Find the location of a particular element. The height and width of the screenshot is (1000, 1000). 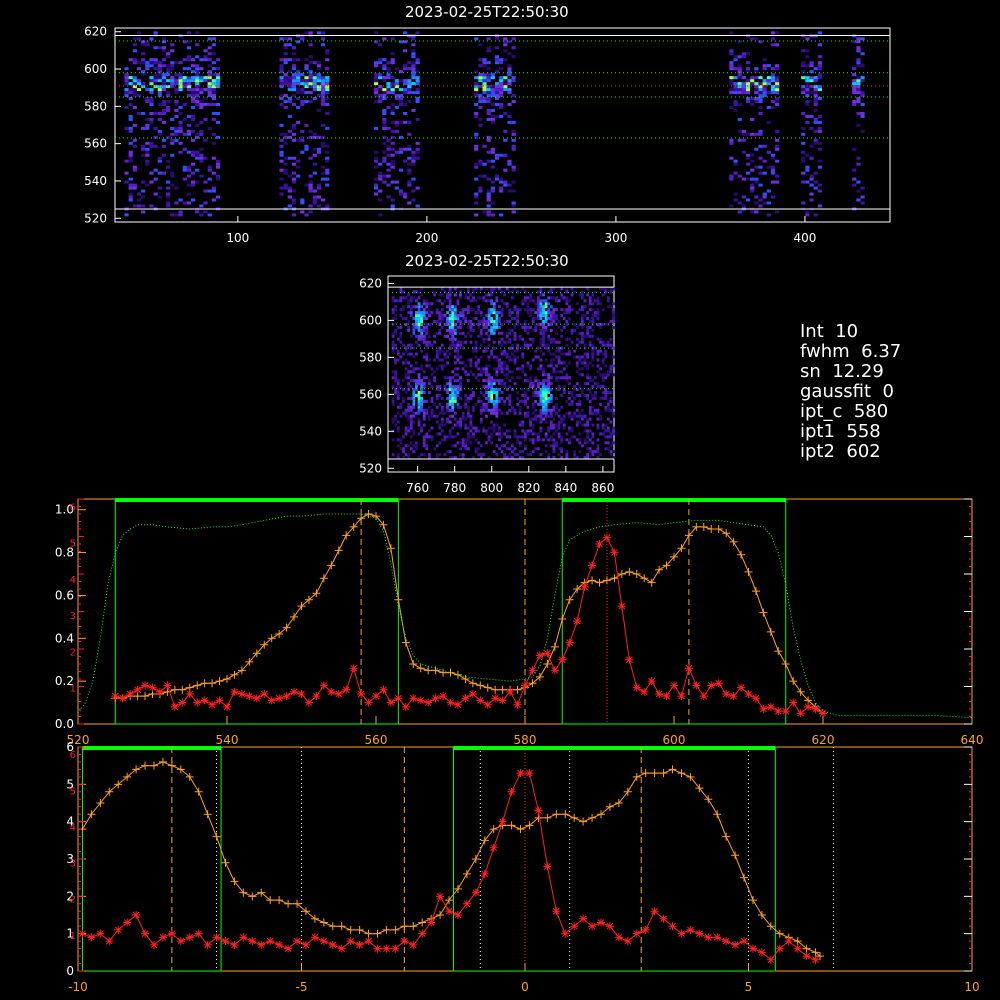

p4-xtick-label: 5 is located at coordinates (749, 987).